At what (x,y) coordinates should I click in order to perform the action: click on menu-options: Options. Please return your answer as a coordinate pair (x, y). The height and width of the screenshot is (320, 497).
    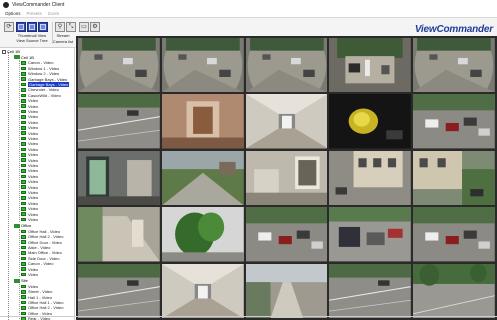
    Looking at the image, I should click on (13, 13).